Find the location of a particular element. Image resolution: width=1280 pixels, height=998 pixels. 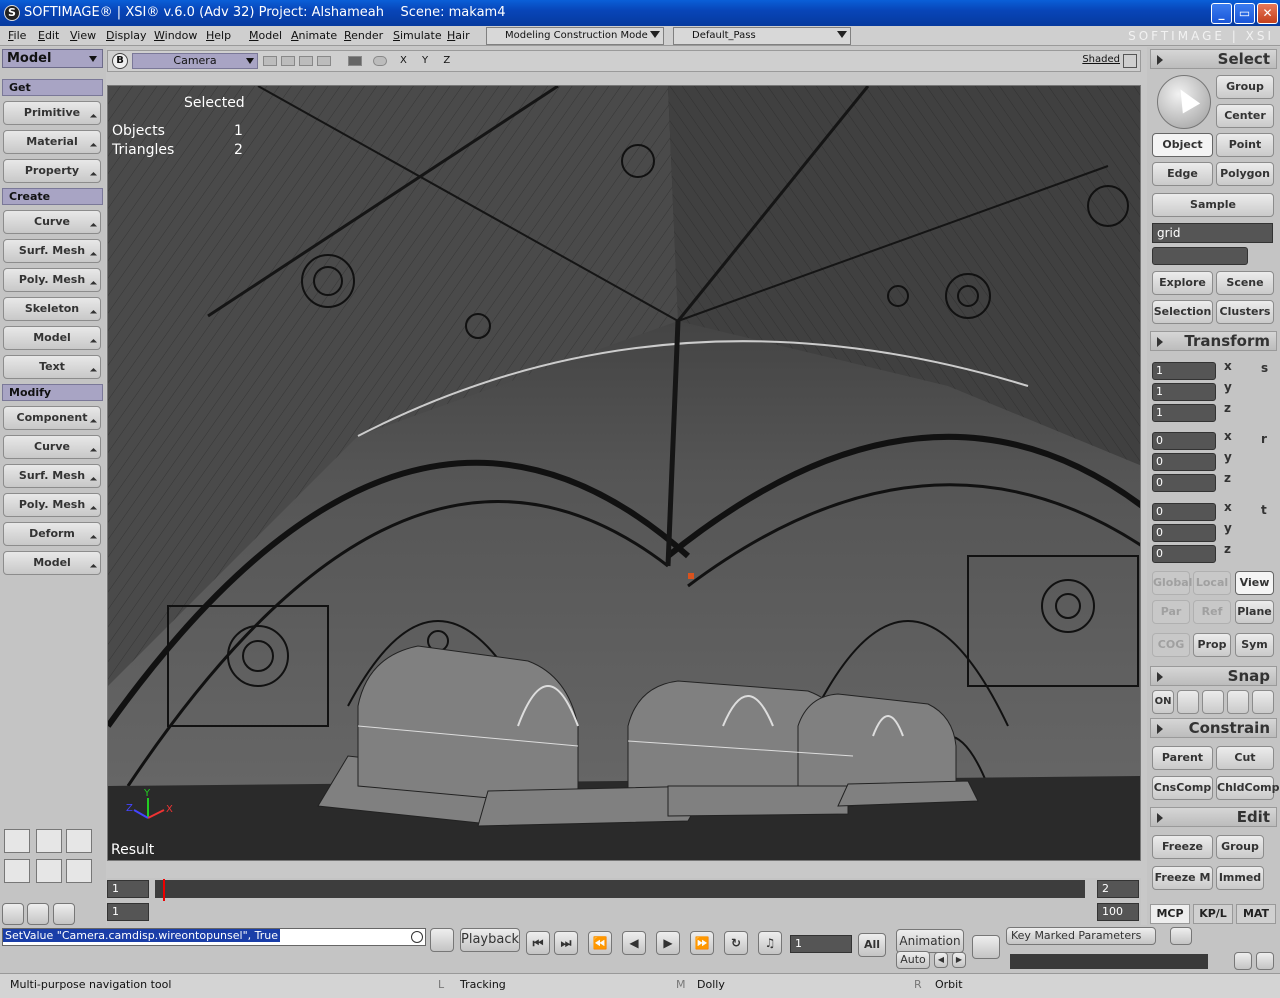

rotate-x-label: x is located at coordinates (1228, 436).